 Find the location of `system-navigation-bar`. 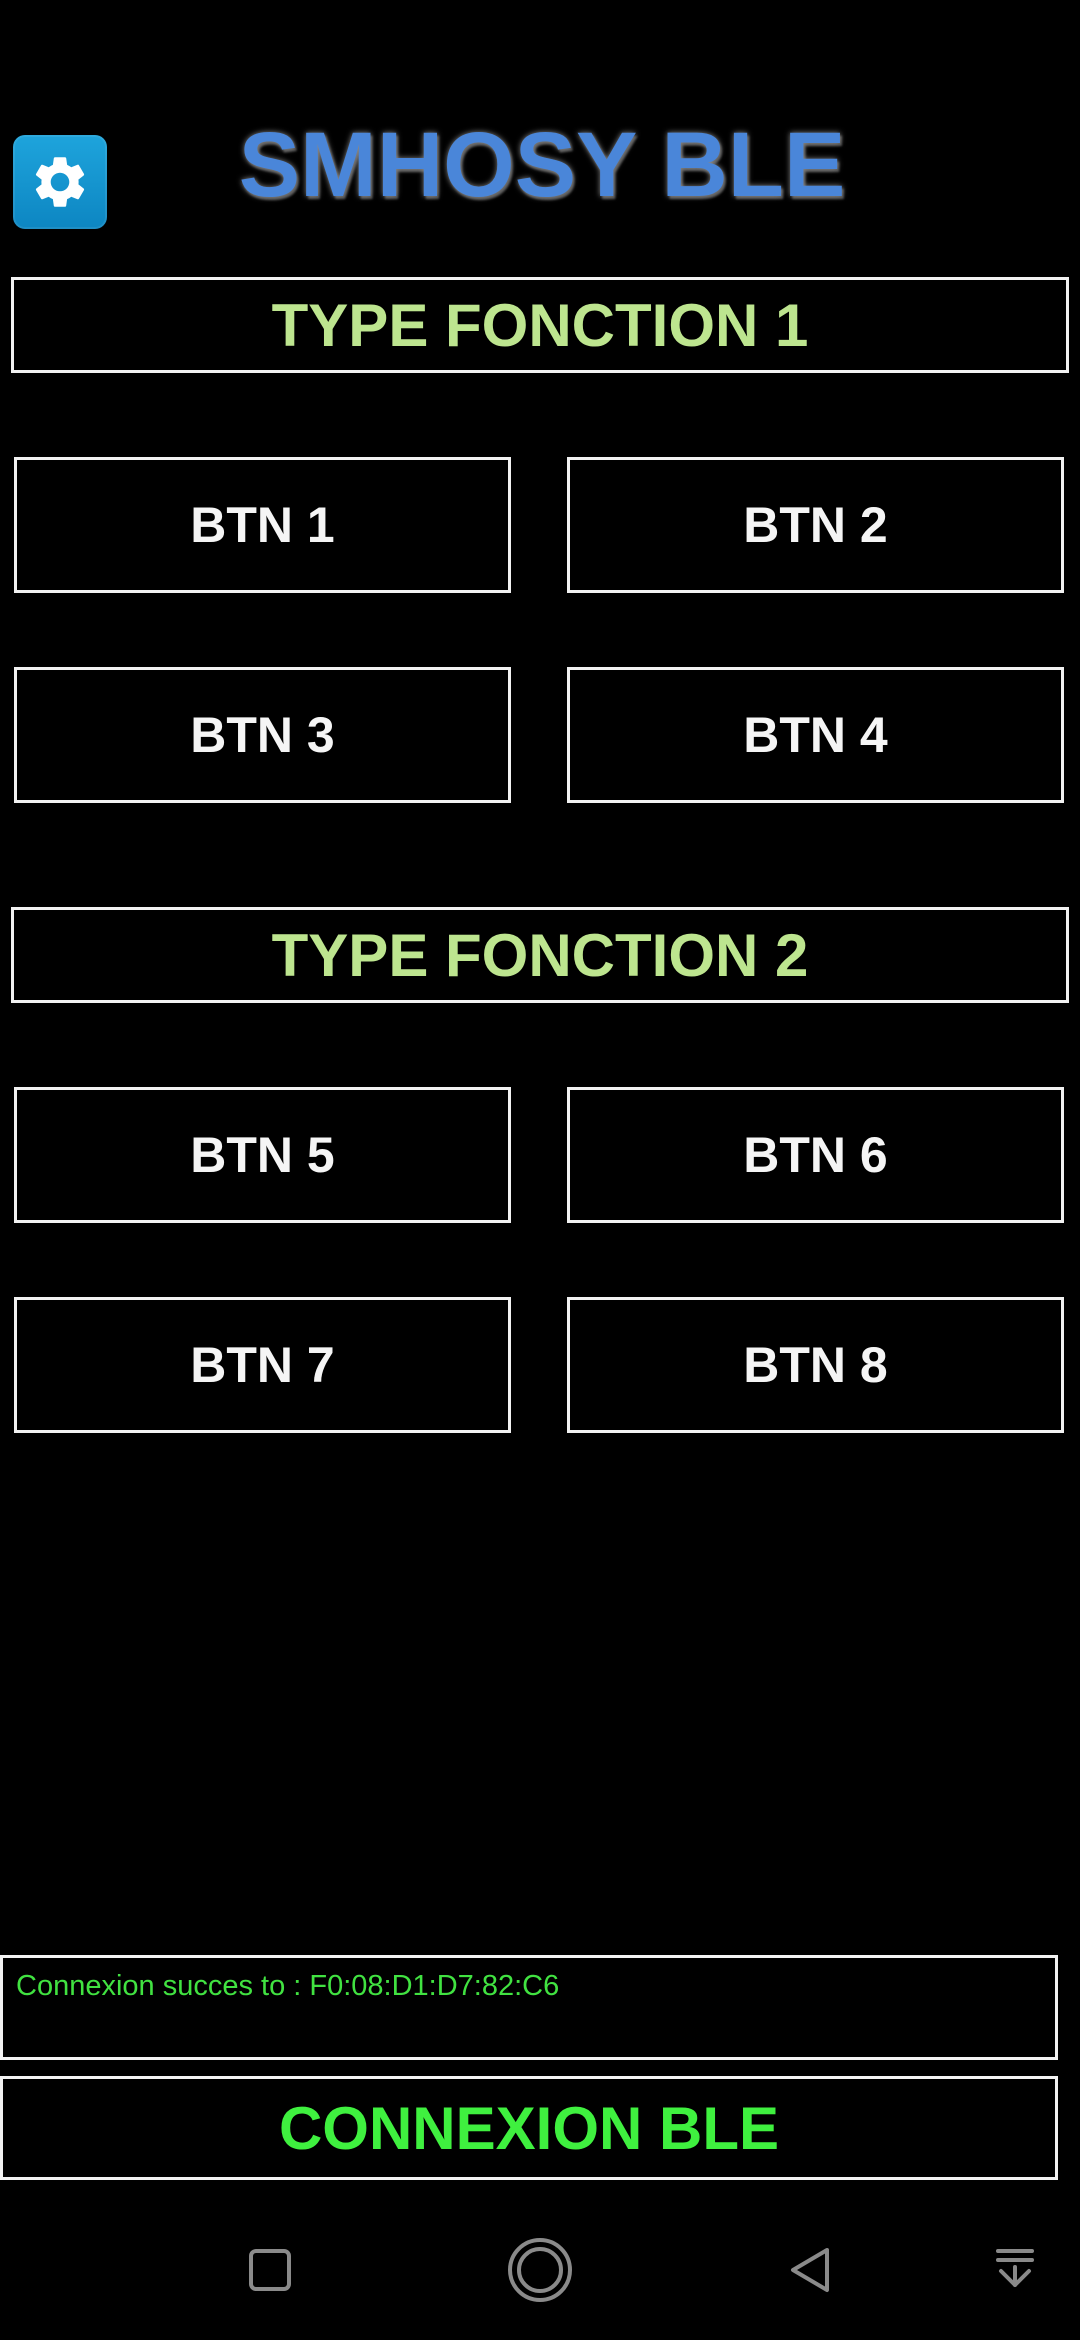

system-navigation-bar is located at coordinates (540, 2270).